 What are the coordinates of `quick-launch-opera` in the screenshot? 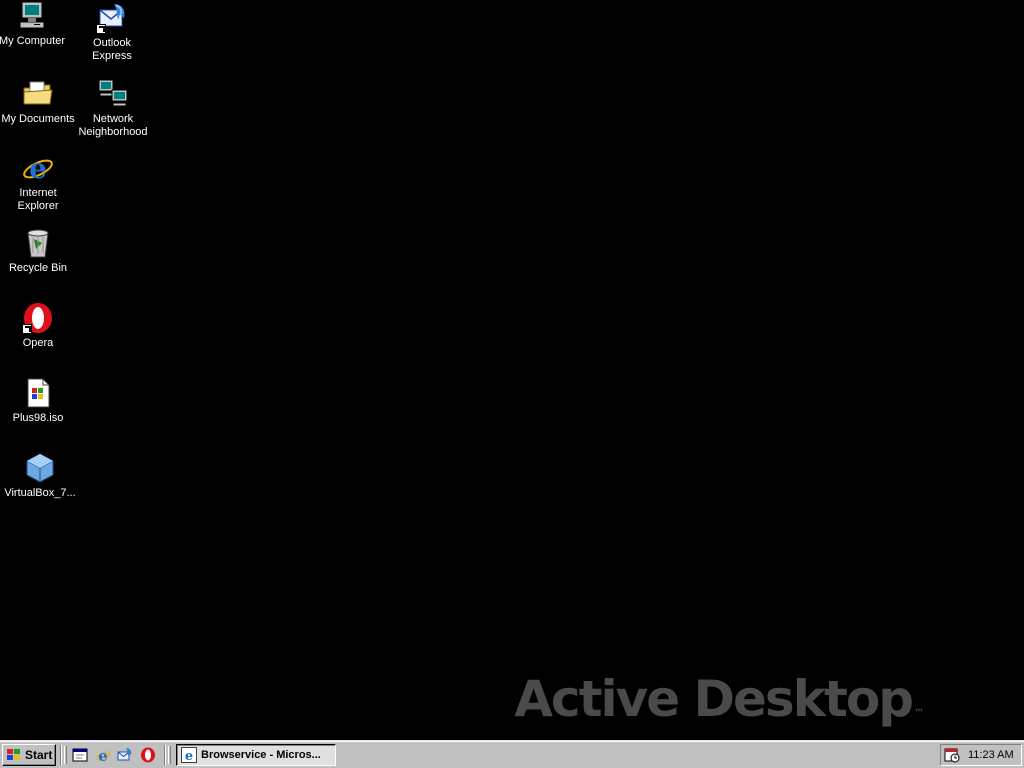 It's located at (148, 755).